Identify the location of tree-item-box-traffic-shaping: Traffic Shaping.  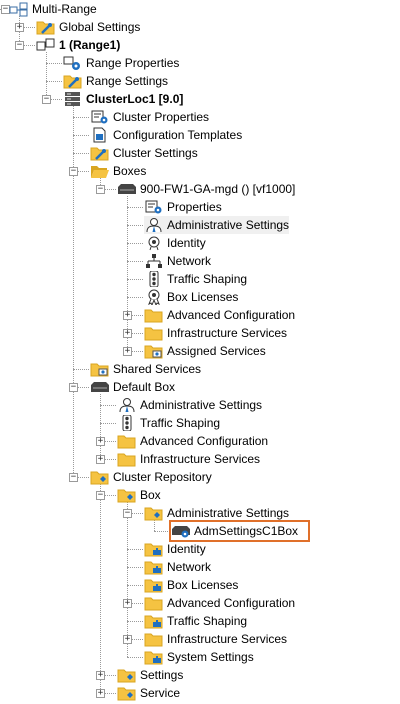
(195, 279).